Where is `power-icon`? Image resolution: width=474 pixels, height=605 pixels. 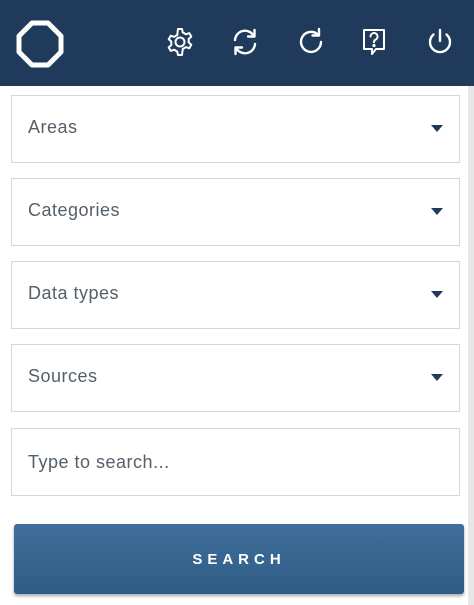 power-icon is located at coordinates (440, 42).